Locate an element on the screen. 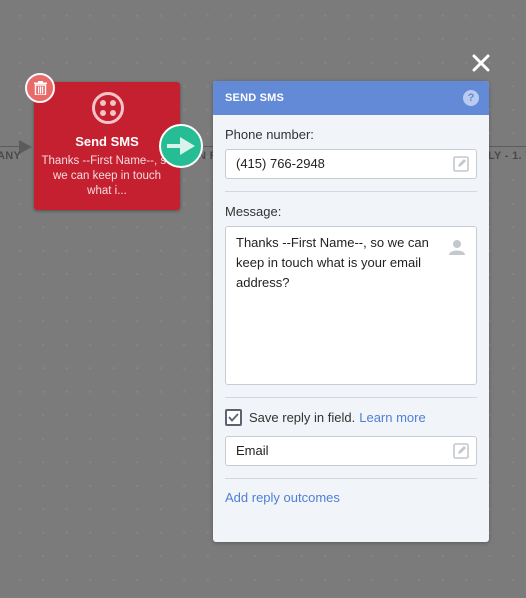 This screenshot has height=598, width=526. twilio-logo-icon is located at coordinates (108, 108).